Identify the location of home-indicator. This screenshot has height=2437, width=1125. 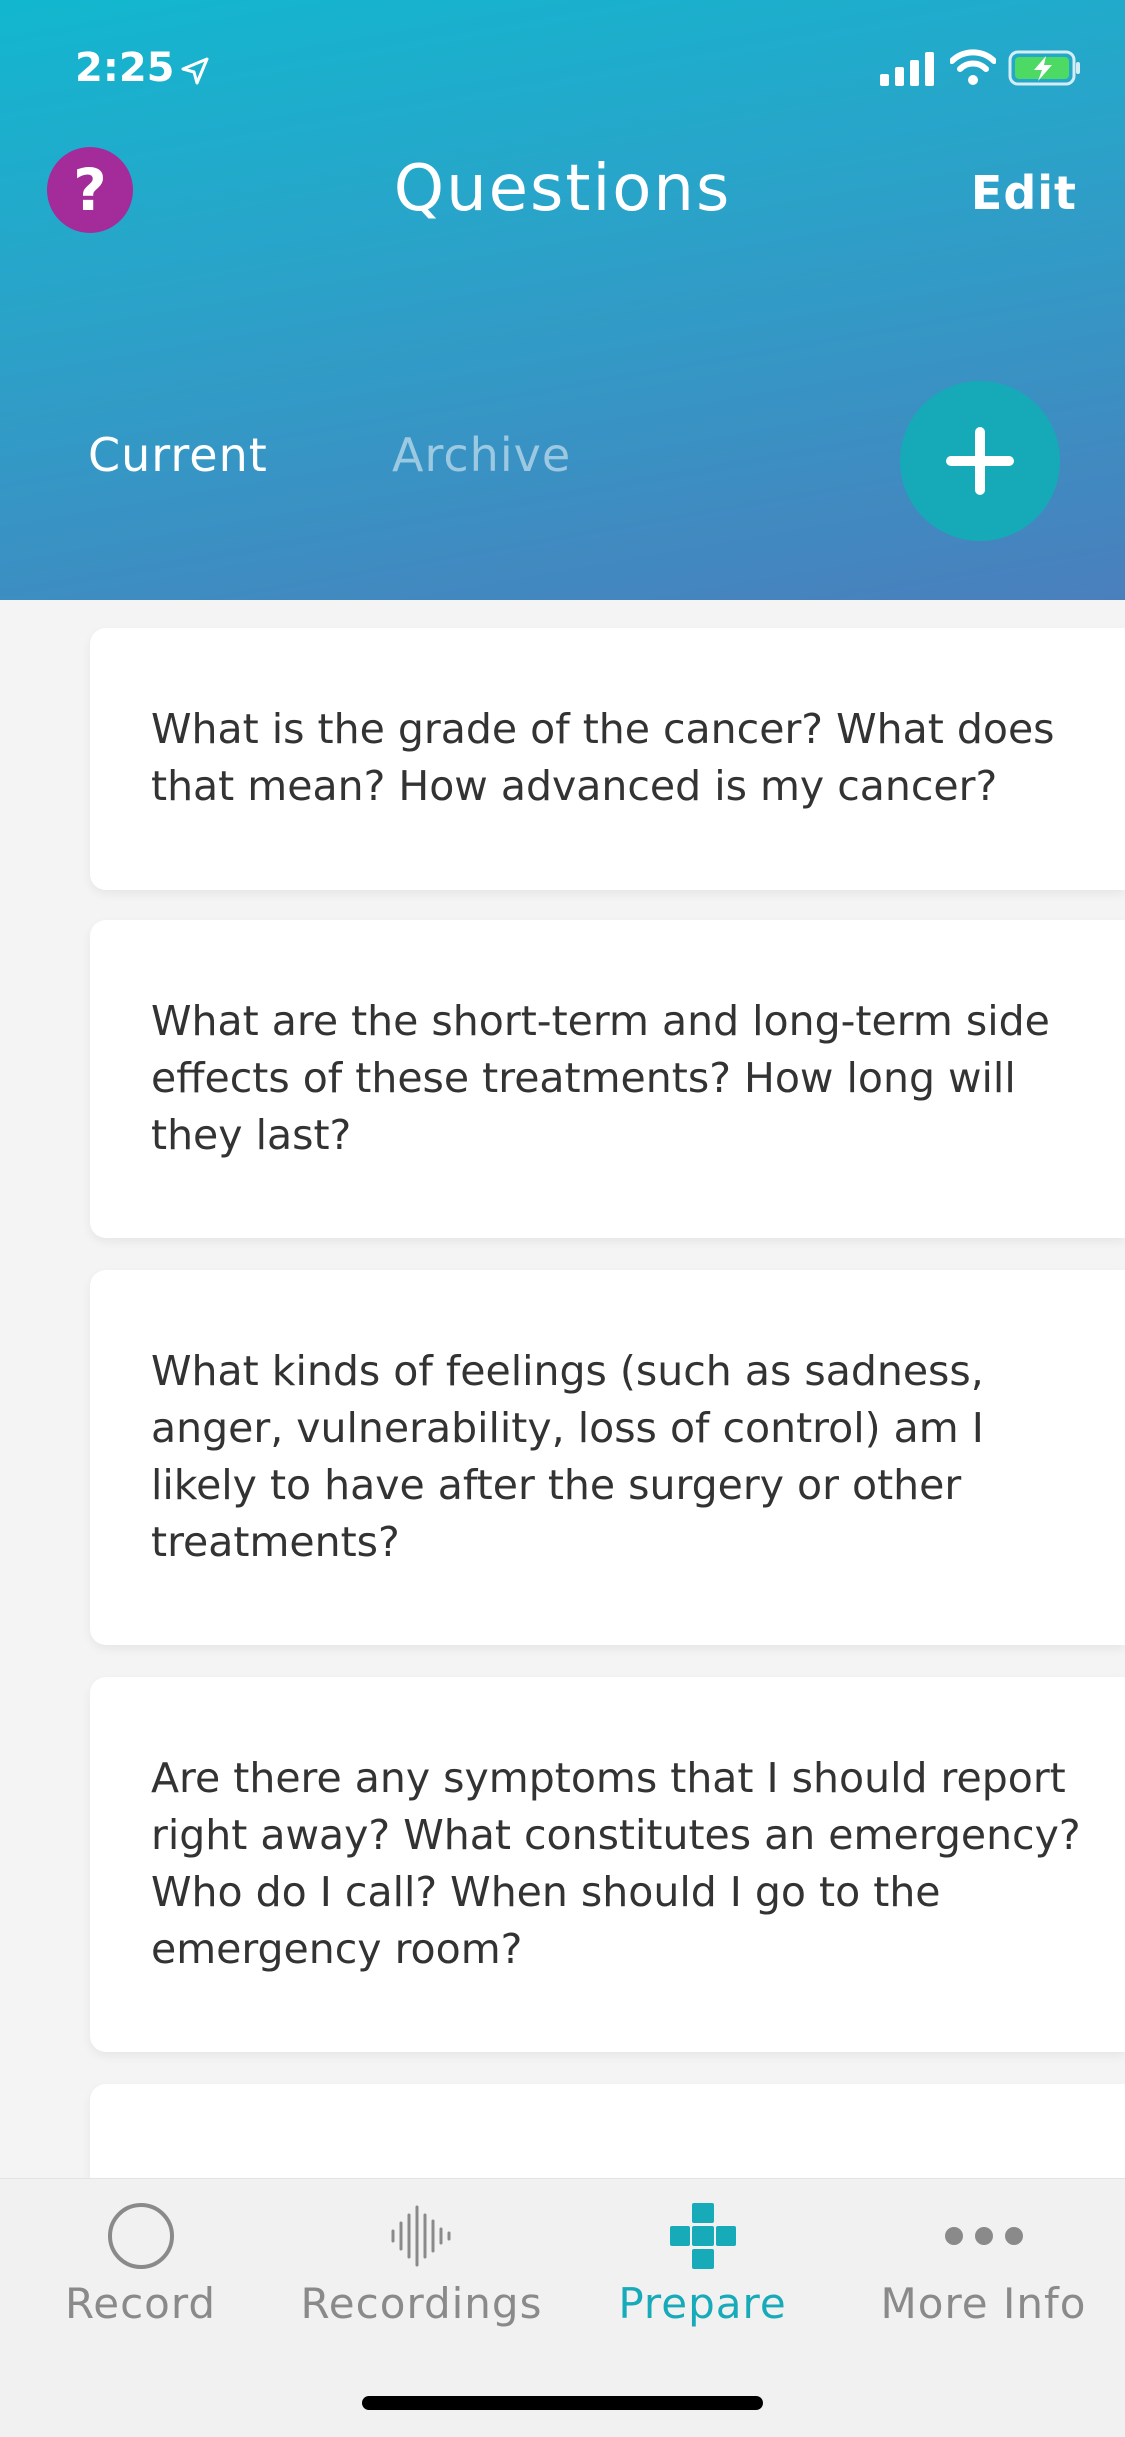
(562, 2403).